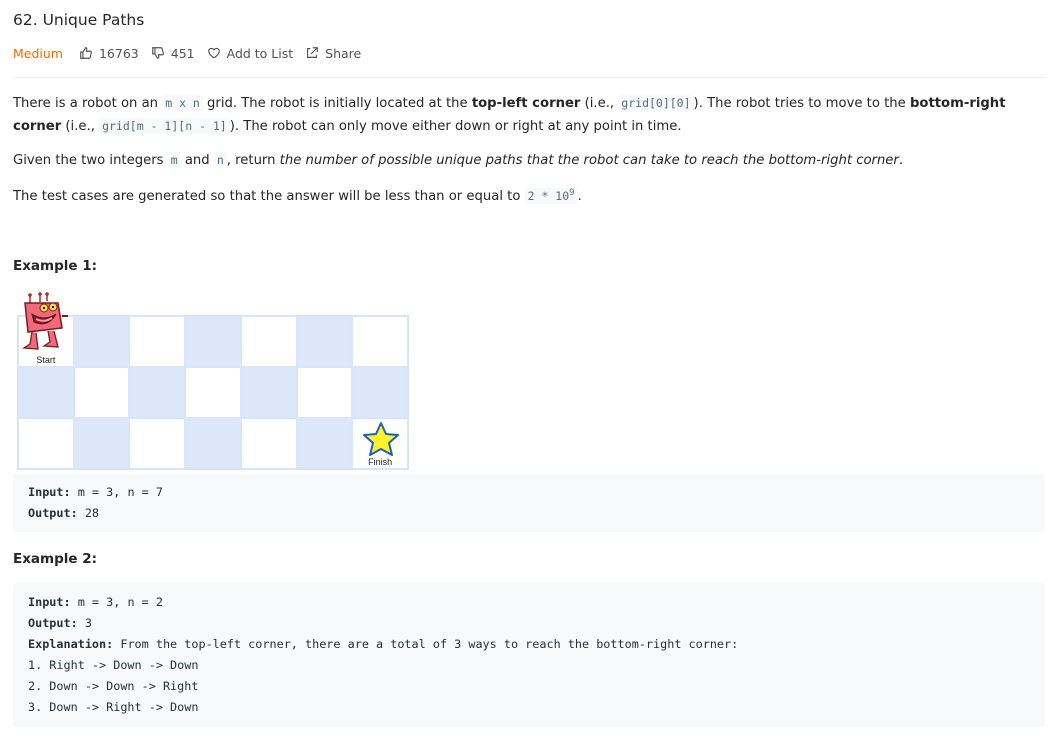 This screenshot has width=1059, height=752. What do you see at coordinates (116, 492) in the screenshot?
I see `input-value: m = 3, n = 7` at bounding box center [116, 492].